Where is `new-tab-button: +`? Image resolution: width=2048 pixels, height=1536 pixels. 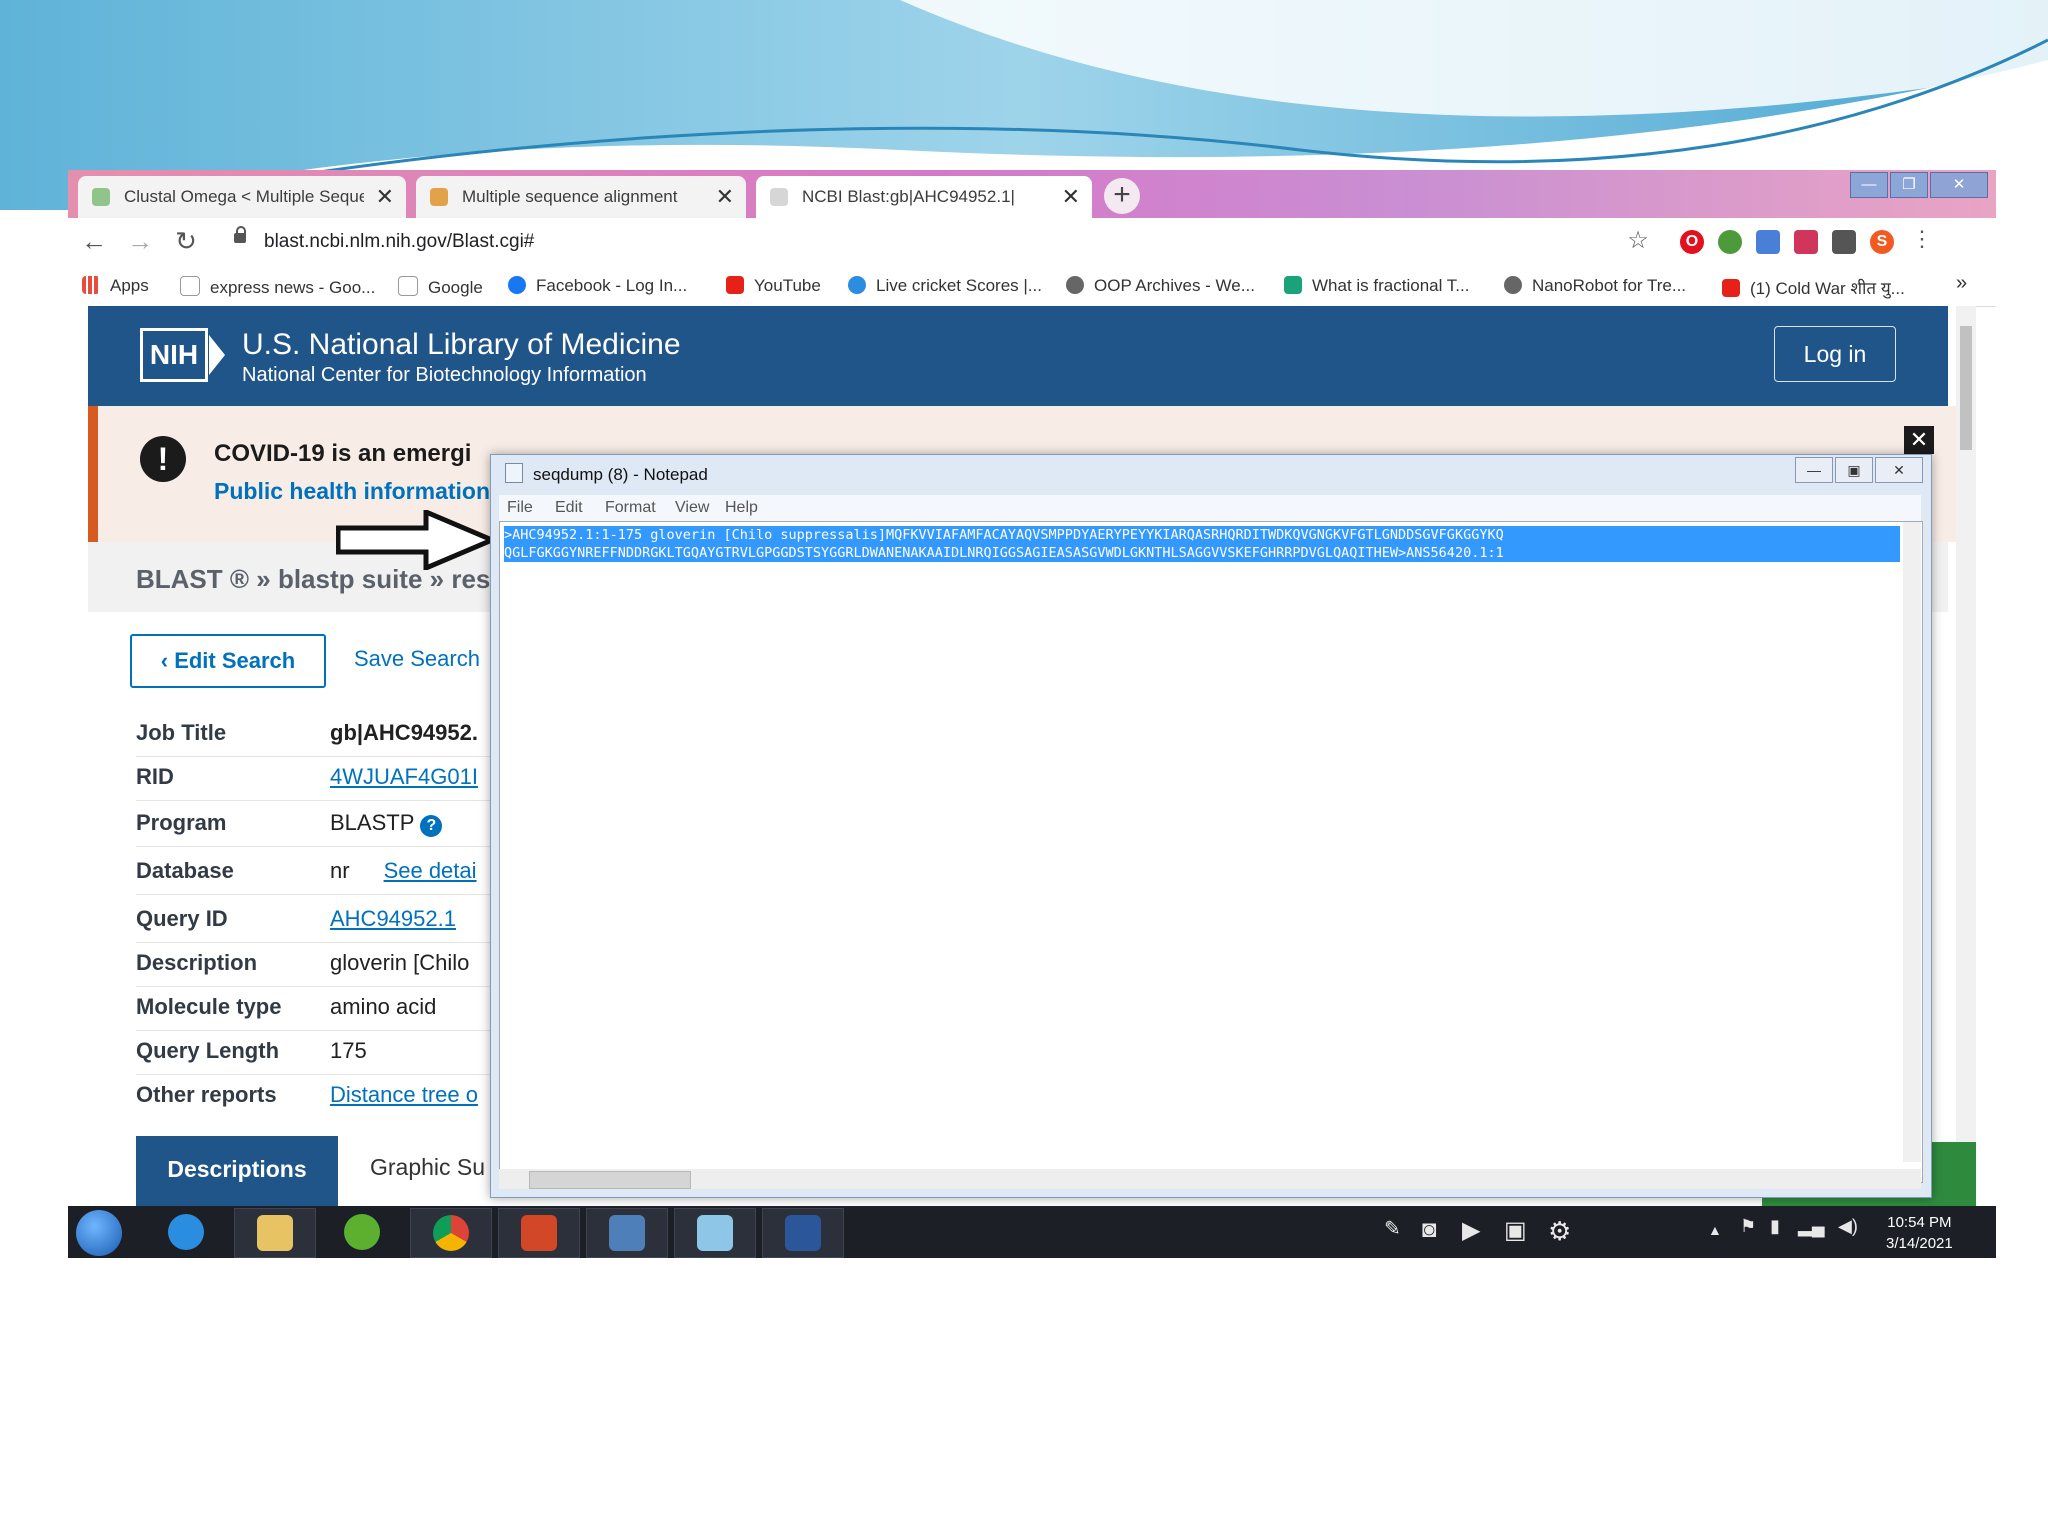
new-tab-button: + is located at coordinates (1122, 196).